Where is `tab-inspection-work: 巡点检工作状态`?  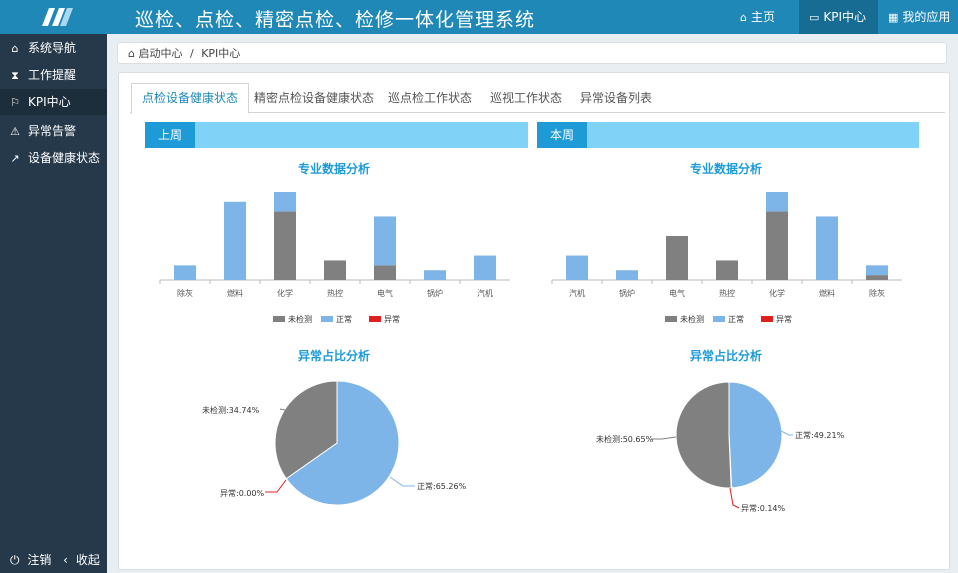
tab-inspection-work: 巡点检工作状态 is located at coordinates (430, 98).